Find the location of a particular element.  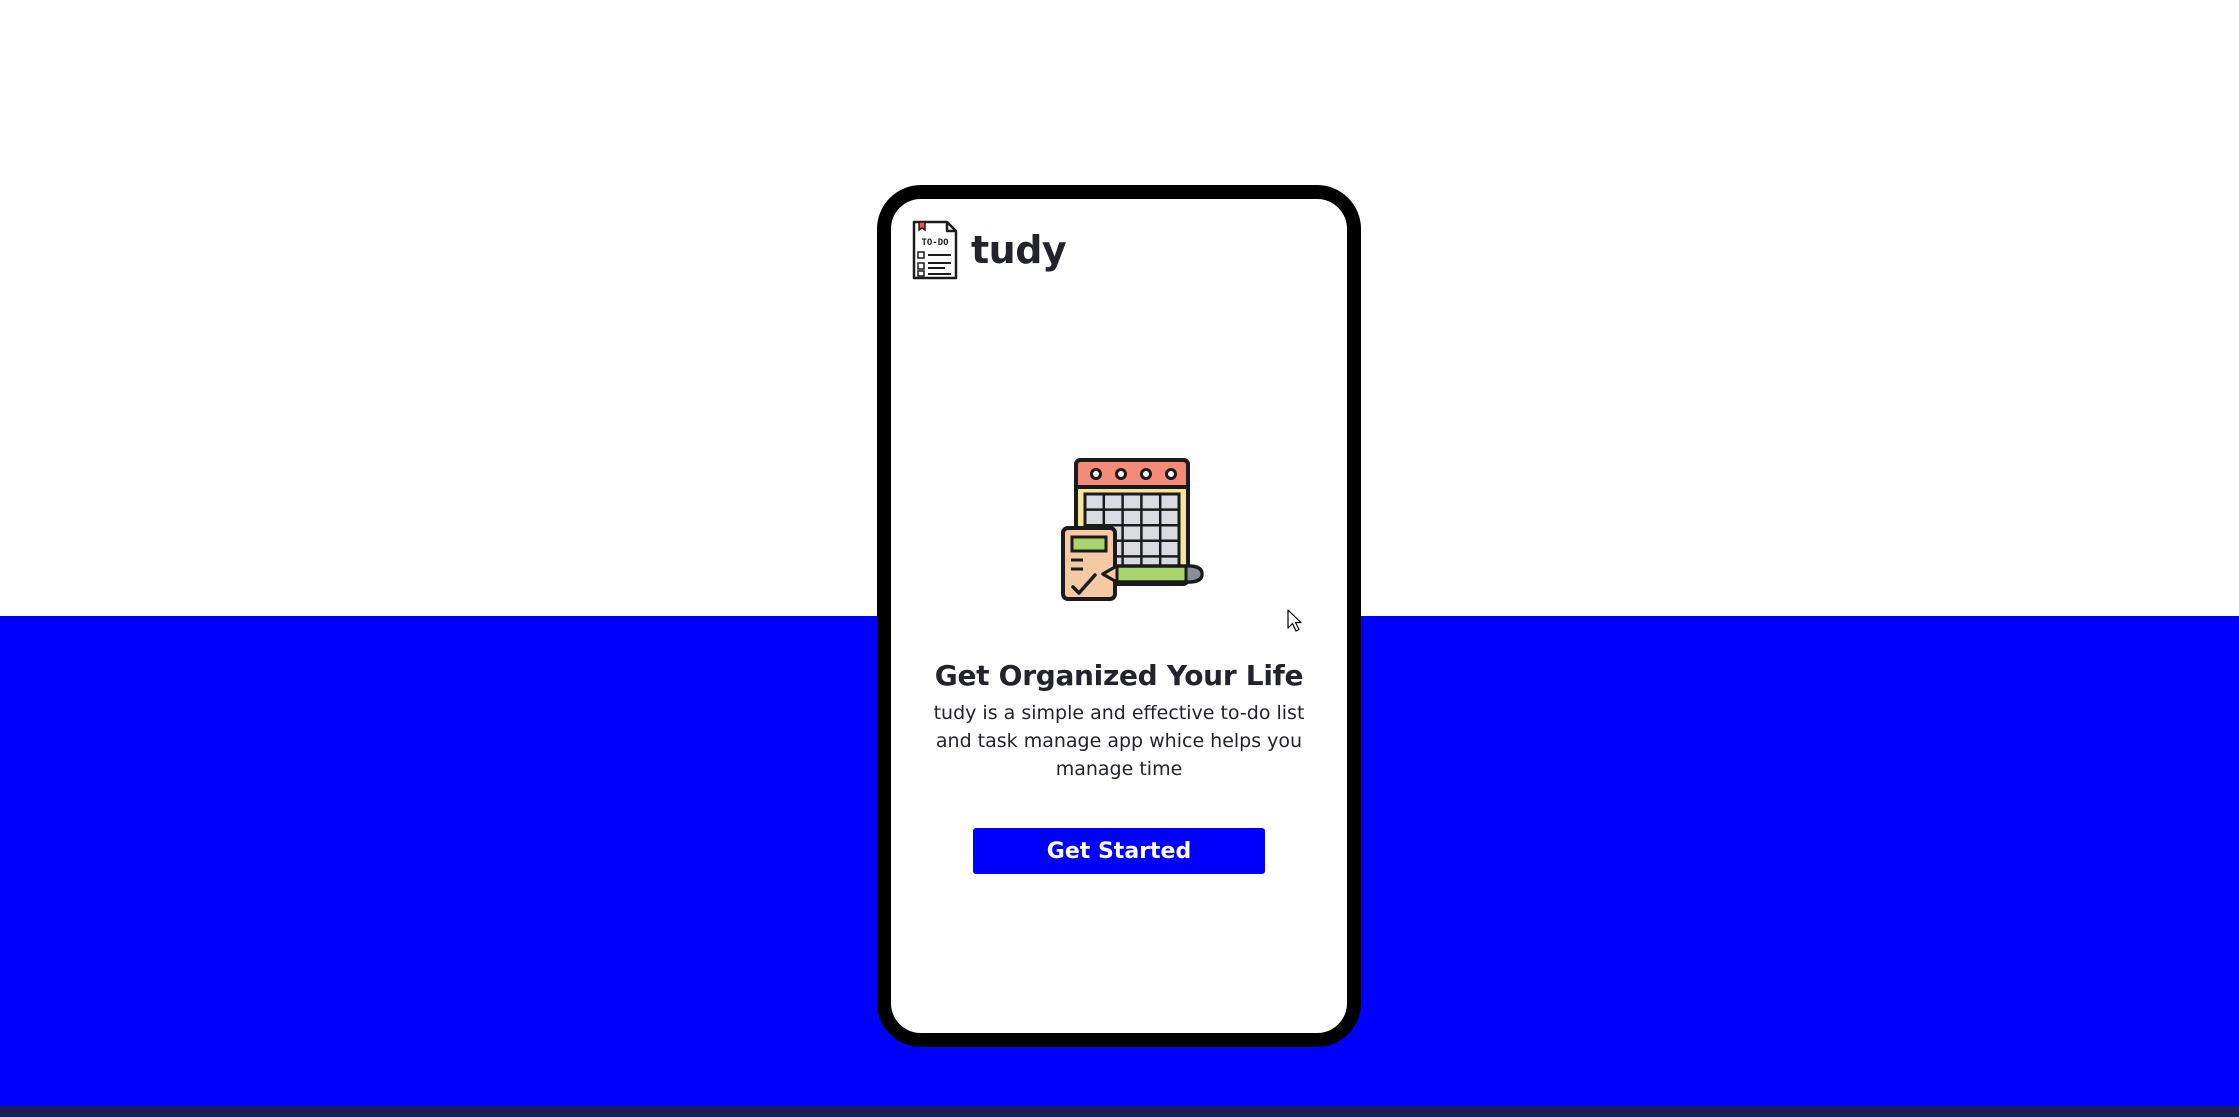

mouse-cursor-icon is located at coordinates (1294, 620).